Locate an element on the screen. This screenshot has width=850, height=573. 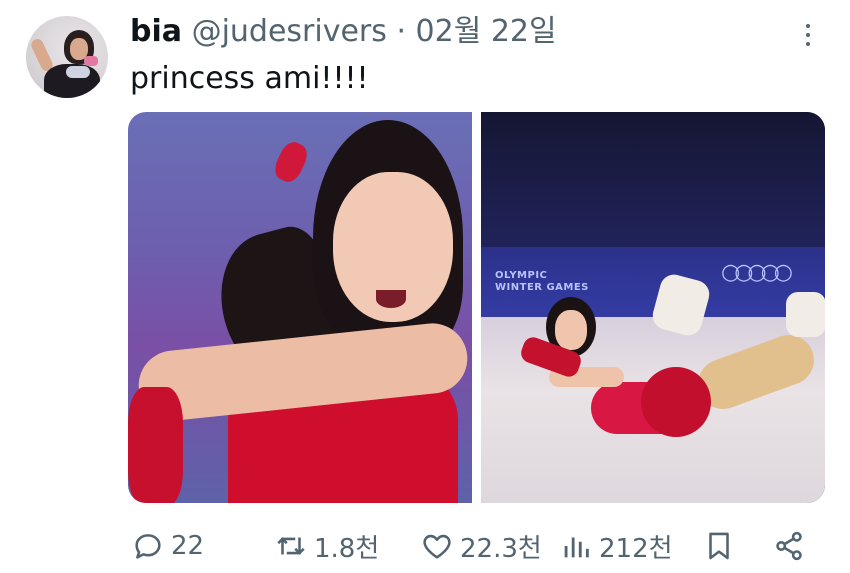
photo-right-stands is located at coordinates (653, 179).